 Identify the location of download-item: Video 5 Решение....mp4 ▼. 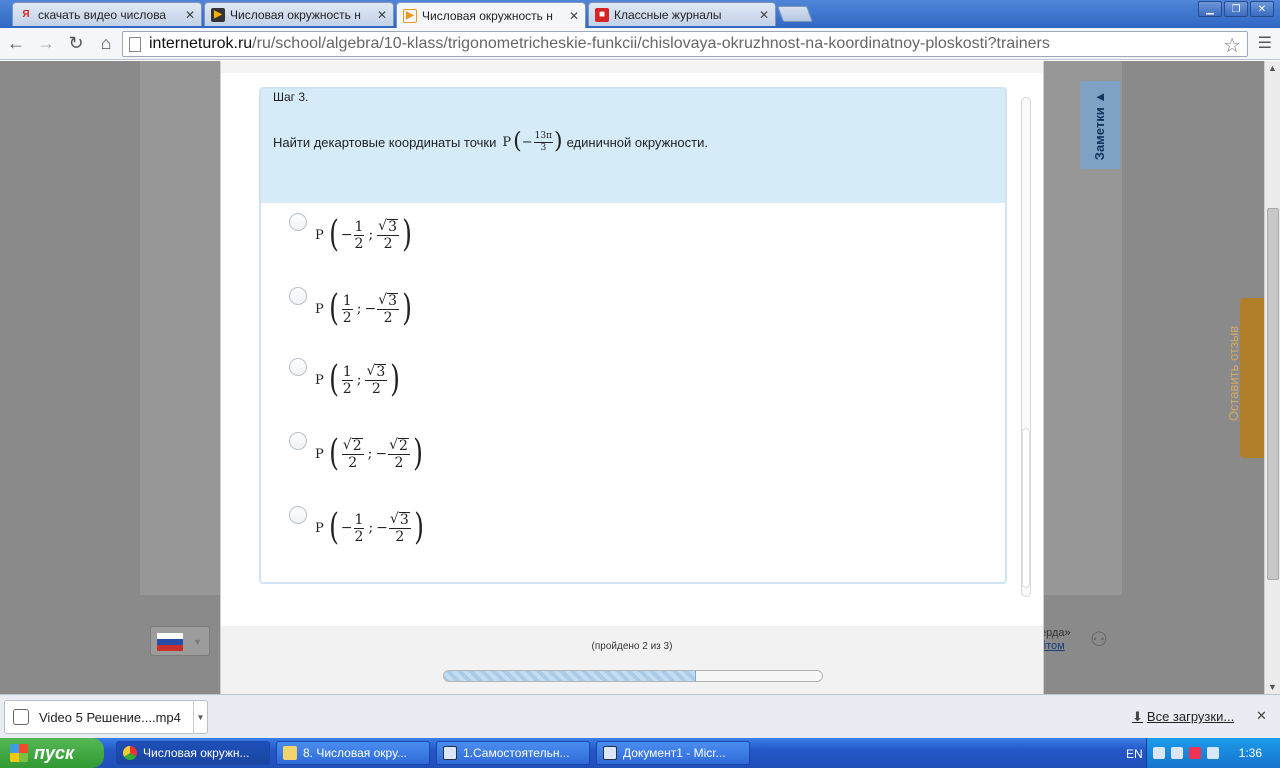
(106, 717).